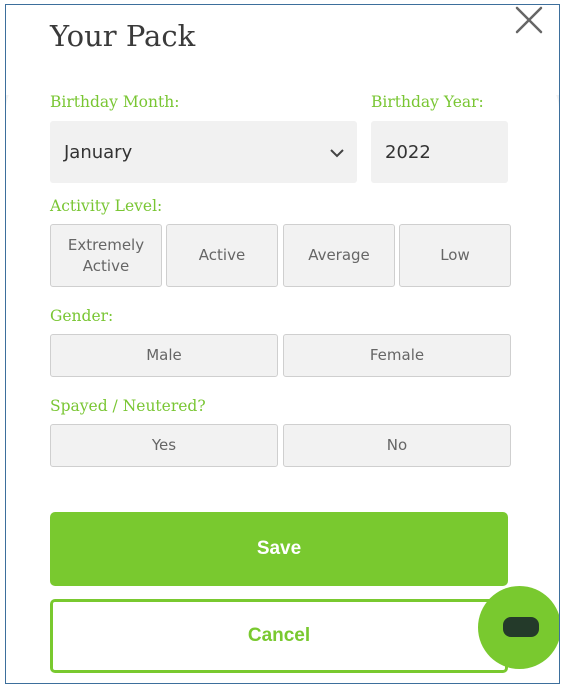 Image resolution: width=563 pixels, height=687 pixels. I want to click on birthday-month-label: Birthday Month:, so click(115, 102).